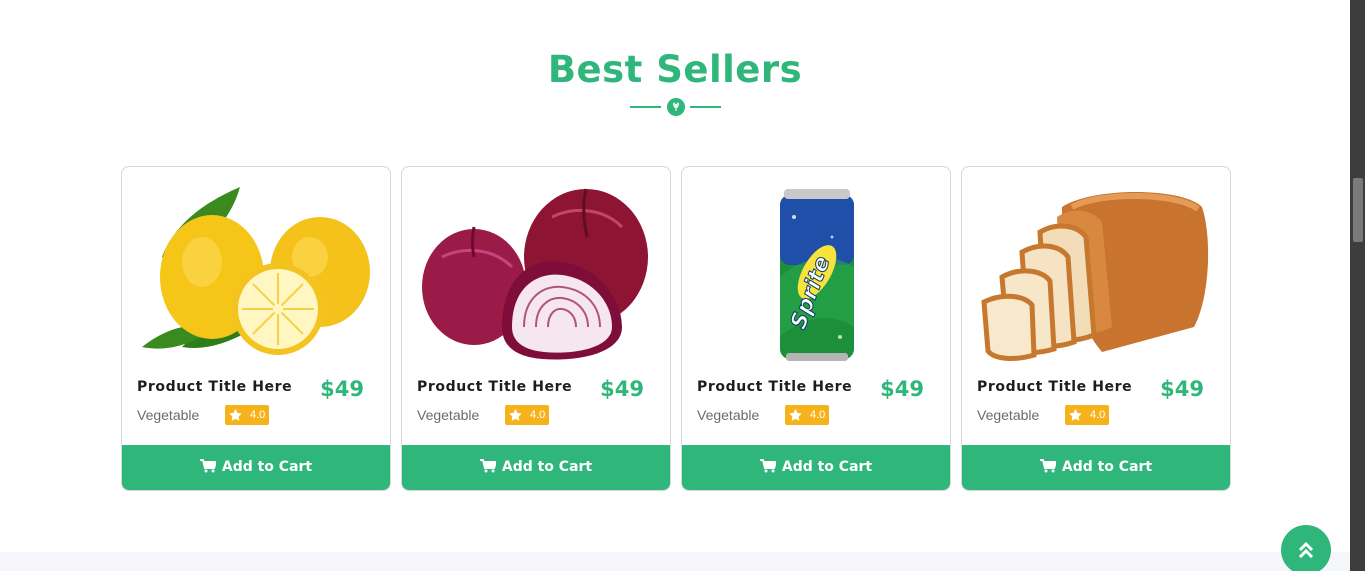 Image resolution: width=1365 pixels, height=571 pixels. I want to click on scroll-to-top-button, so click(1306, 548).